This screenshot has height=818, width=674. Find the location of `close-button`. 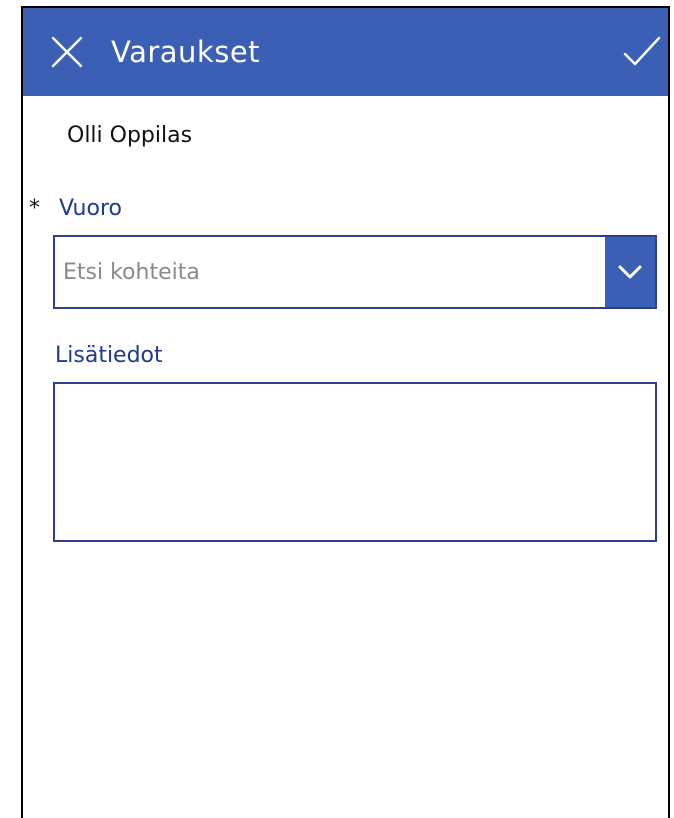

close-button is located at coordinates (67, 52).